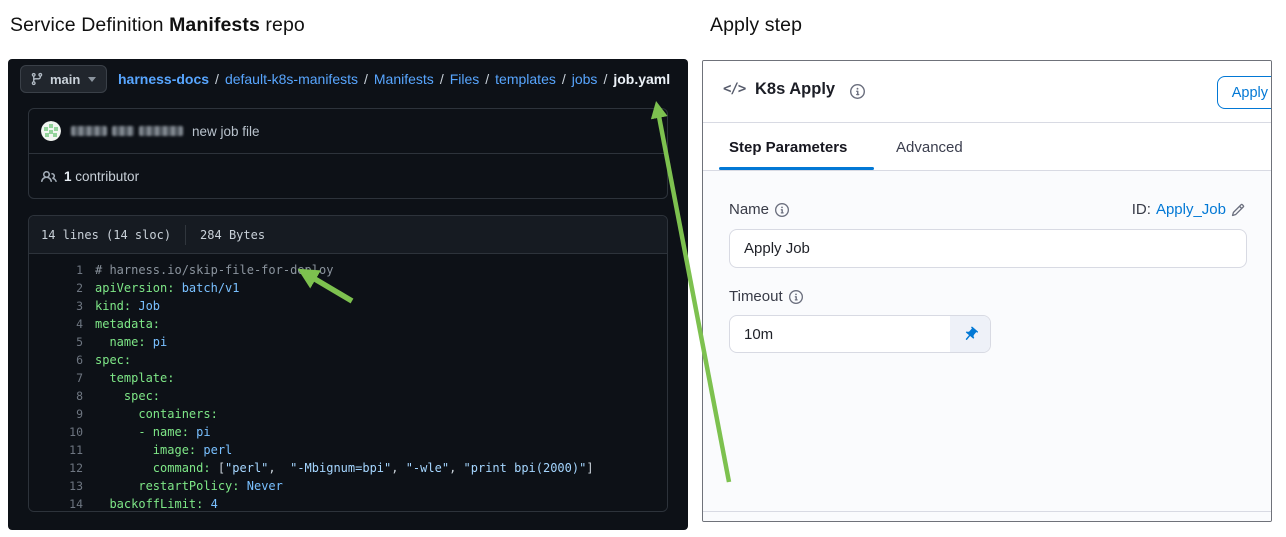 The width and height of the screenshot is (1286, 537). I want to click on timeout-label-text: Timeout, so click(756, 296).